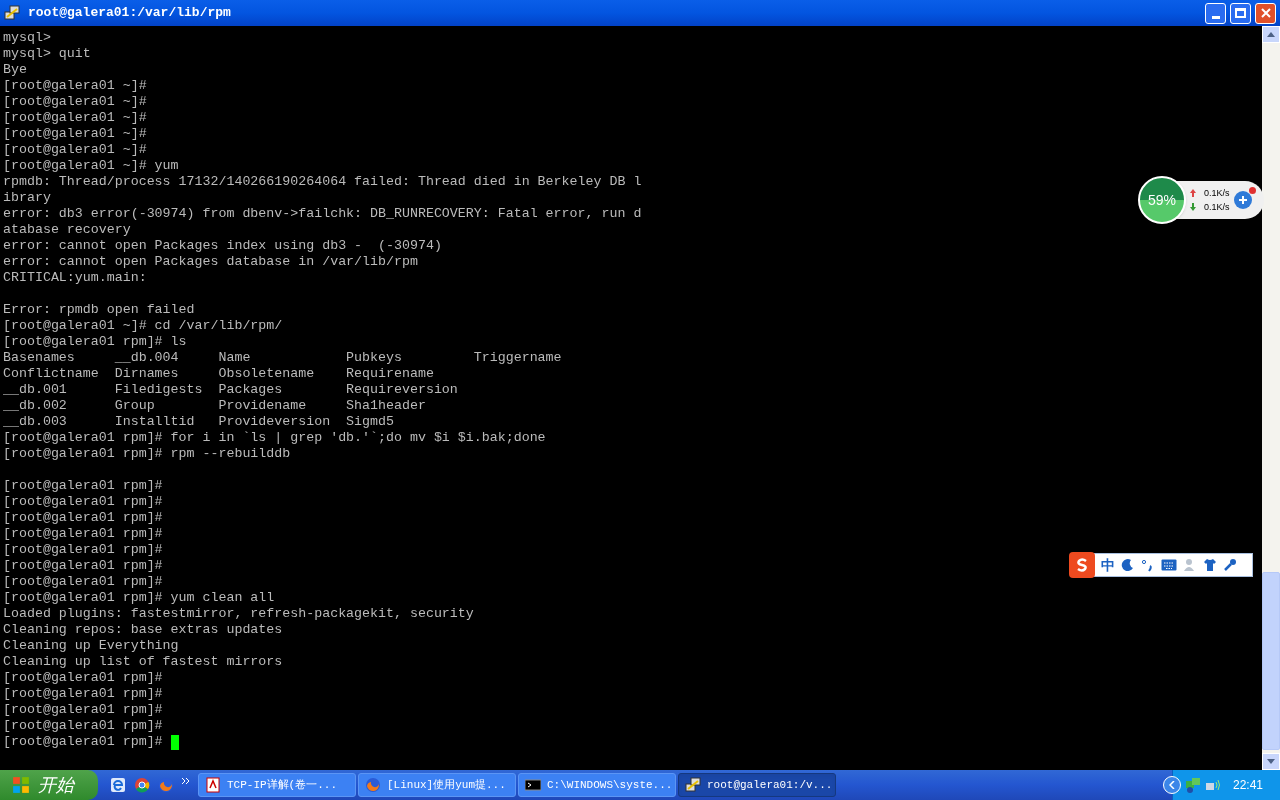 The image size is (1280, 800). Describe the element at coordinates (222, 246) in the screenshot. I see `terminal-line: error: cannot open Packages index using db3 - (-30974)` at that location.